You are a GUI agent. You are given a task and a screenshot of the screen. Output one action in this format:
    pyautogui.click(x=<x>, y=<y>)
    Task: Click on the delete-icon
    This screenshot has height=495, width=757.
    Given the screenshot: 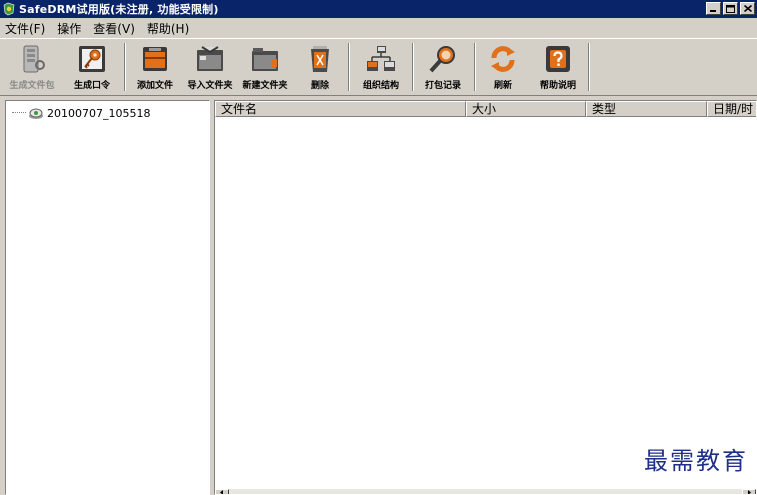 What is the action you would take?
    pyautogui.click(x=320, y=59)
    